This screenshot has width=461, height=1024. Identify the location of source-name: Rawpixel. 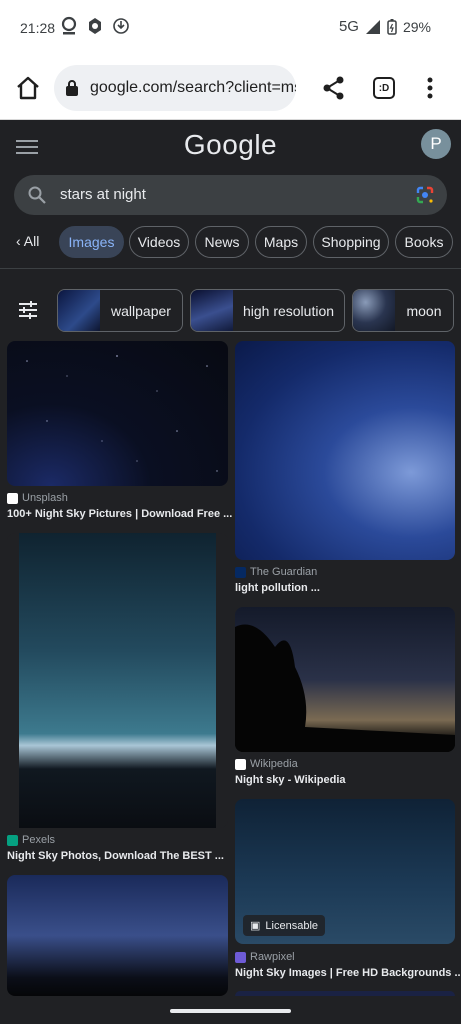
(272, 957).